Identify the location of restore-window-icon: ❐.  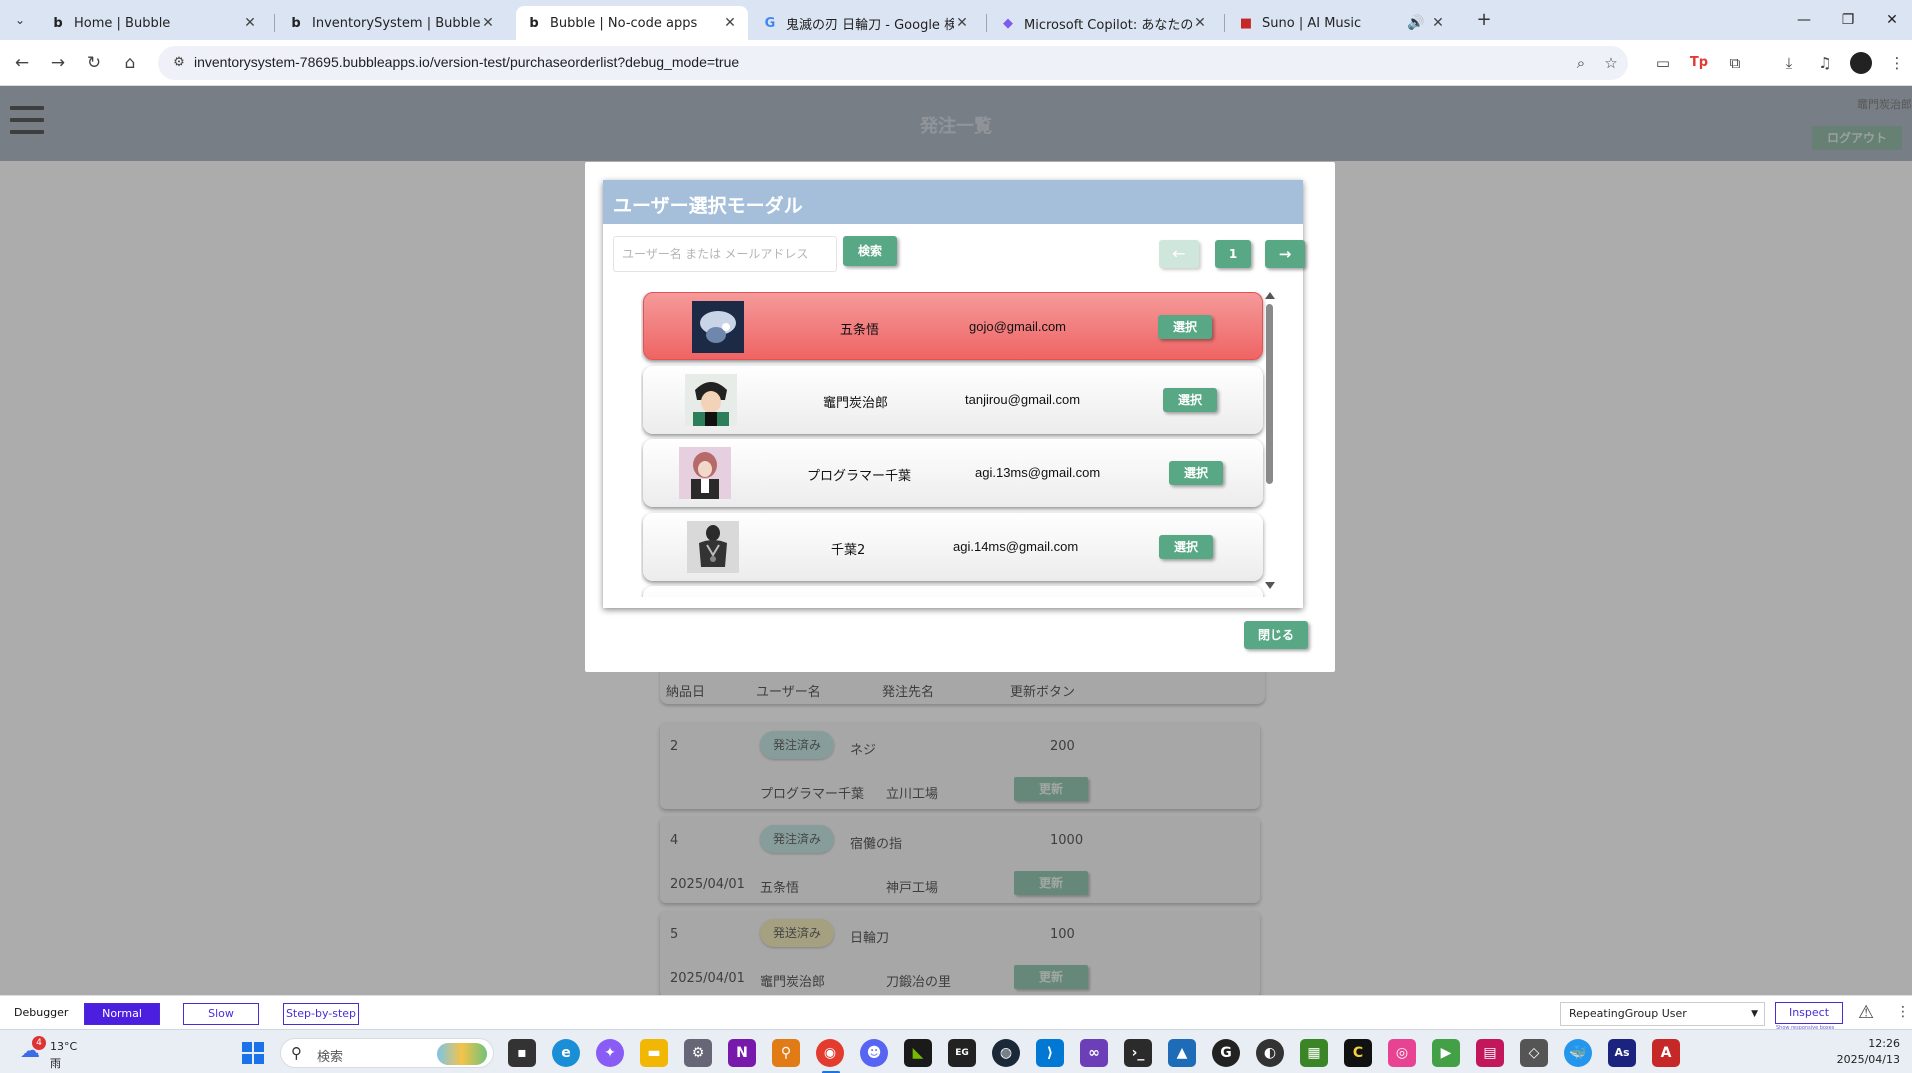
(1848, 20).